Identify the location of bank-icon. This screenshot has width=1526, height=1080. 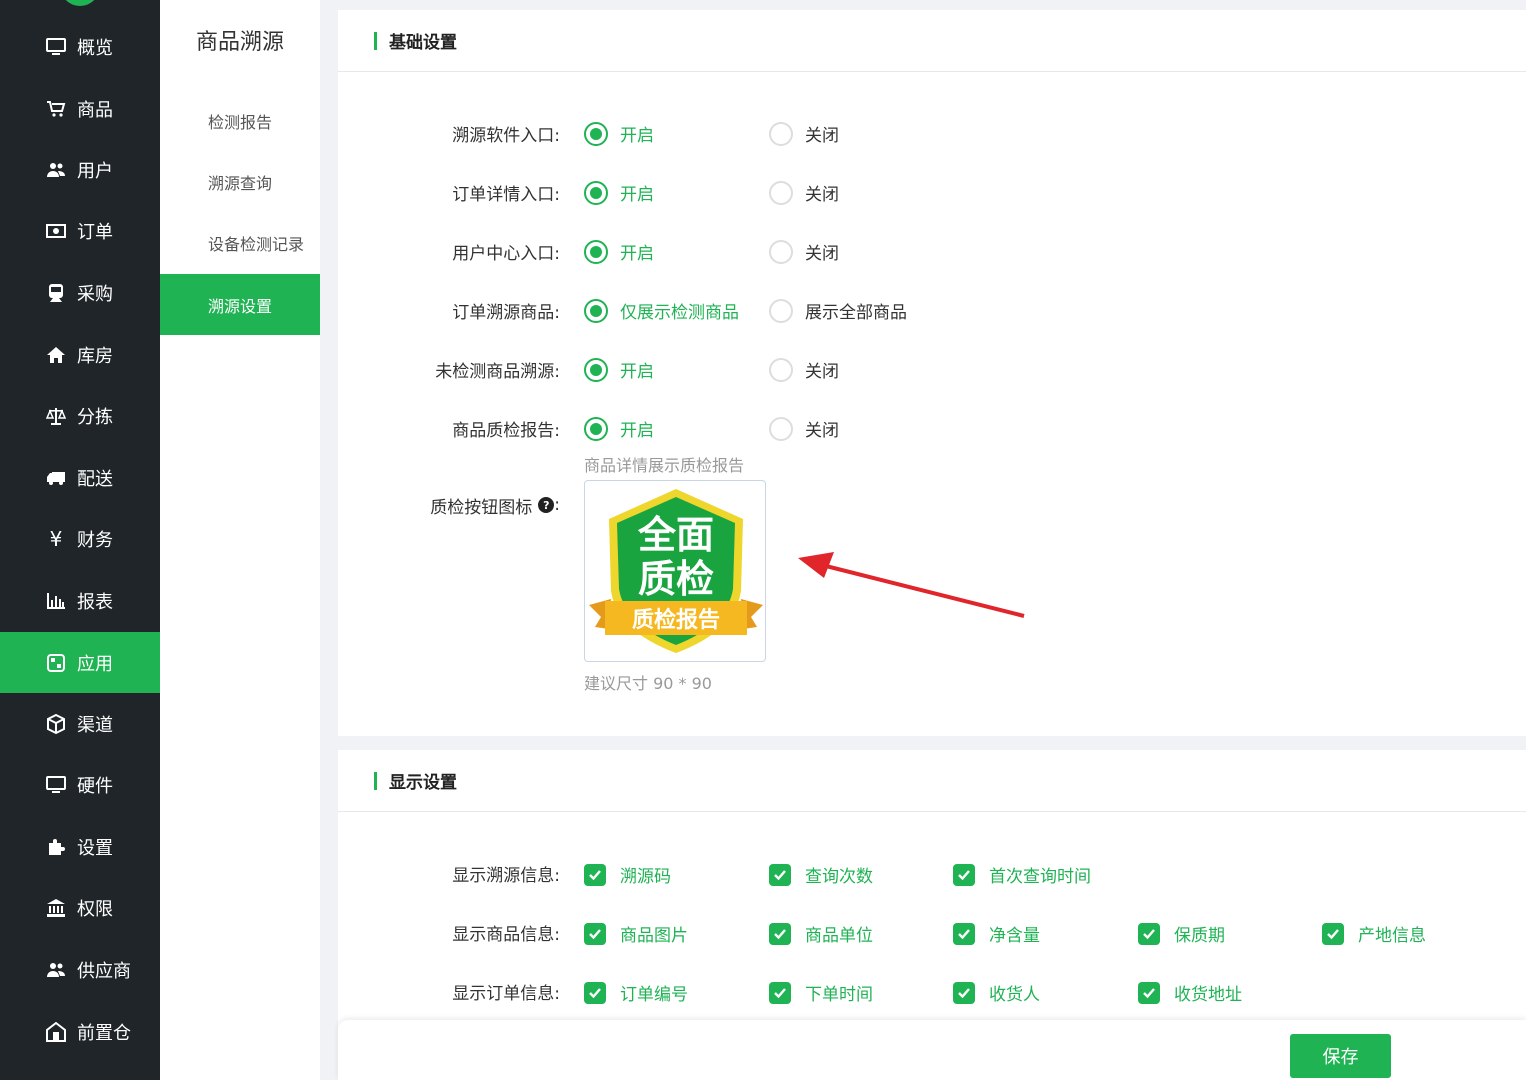
(56, 908).